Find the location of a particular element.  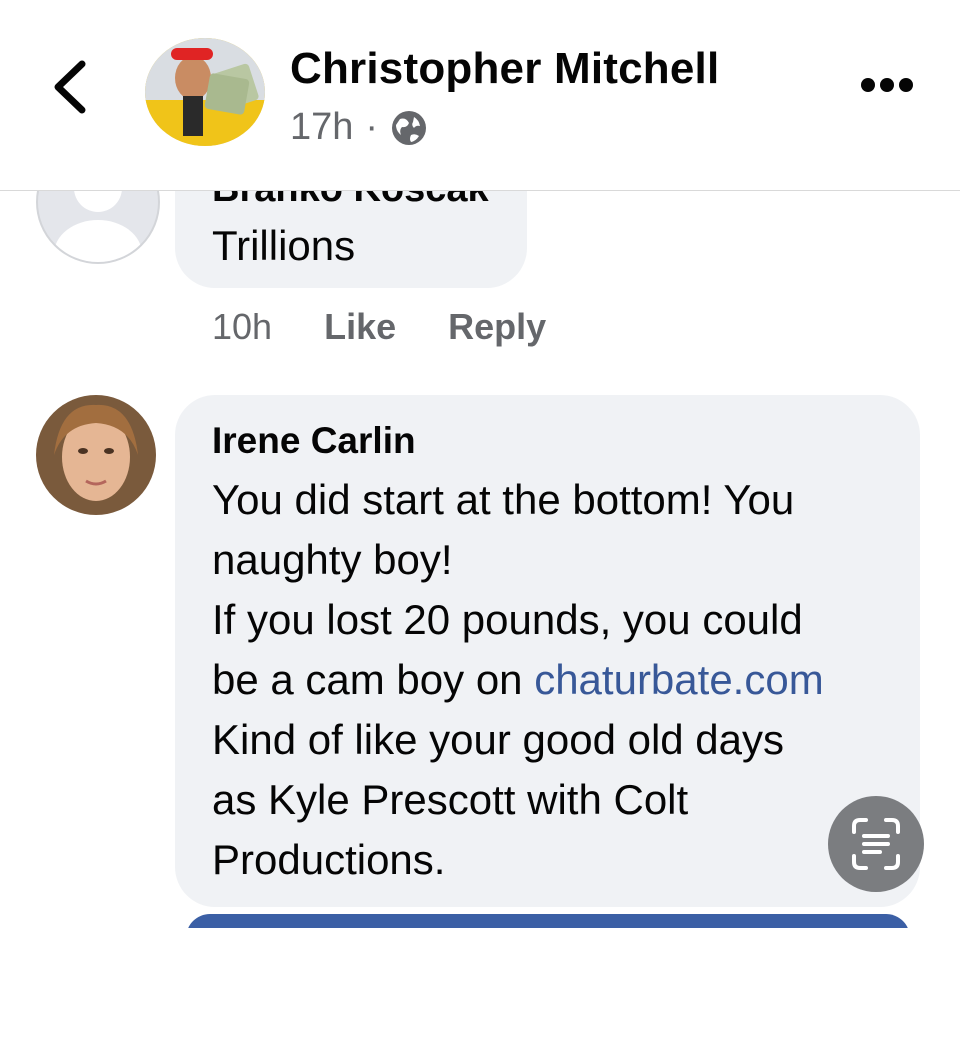

comment-text: Trillions is located at coordinates (284, 245).